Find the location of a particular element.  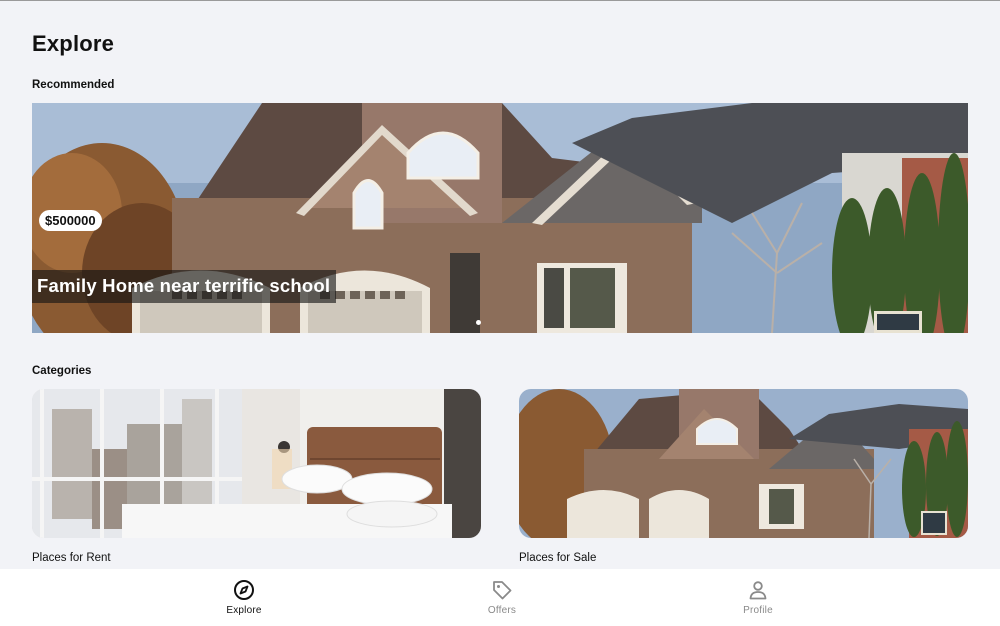

compass-icon is located at coordinates (244, 590).